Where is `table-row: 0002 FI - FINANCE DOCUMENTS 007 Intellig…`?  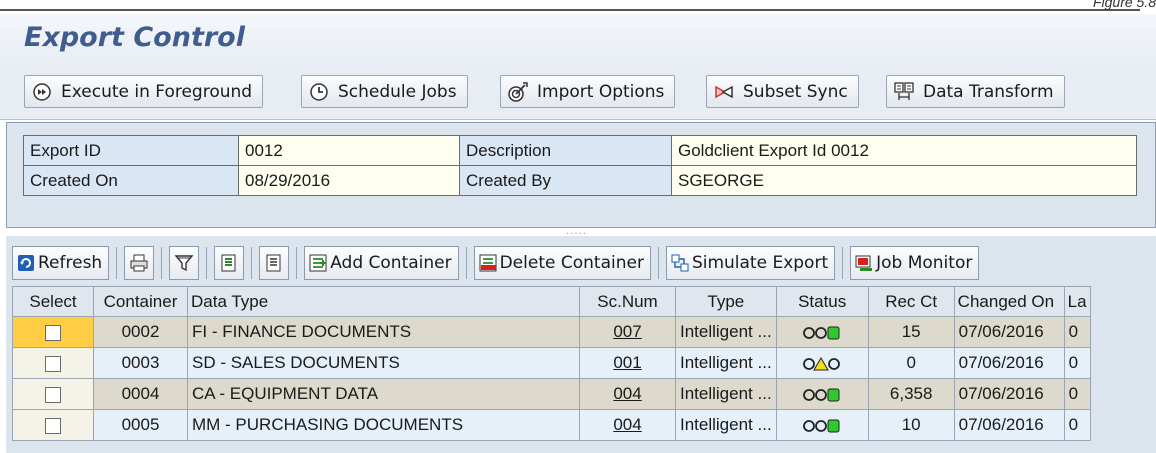
table-row: 0002 FI - FINANCE DOCUMENTS 007 Intellig… is located at coordinates (551, 332).